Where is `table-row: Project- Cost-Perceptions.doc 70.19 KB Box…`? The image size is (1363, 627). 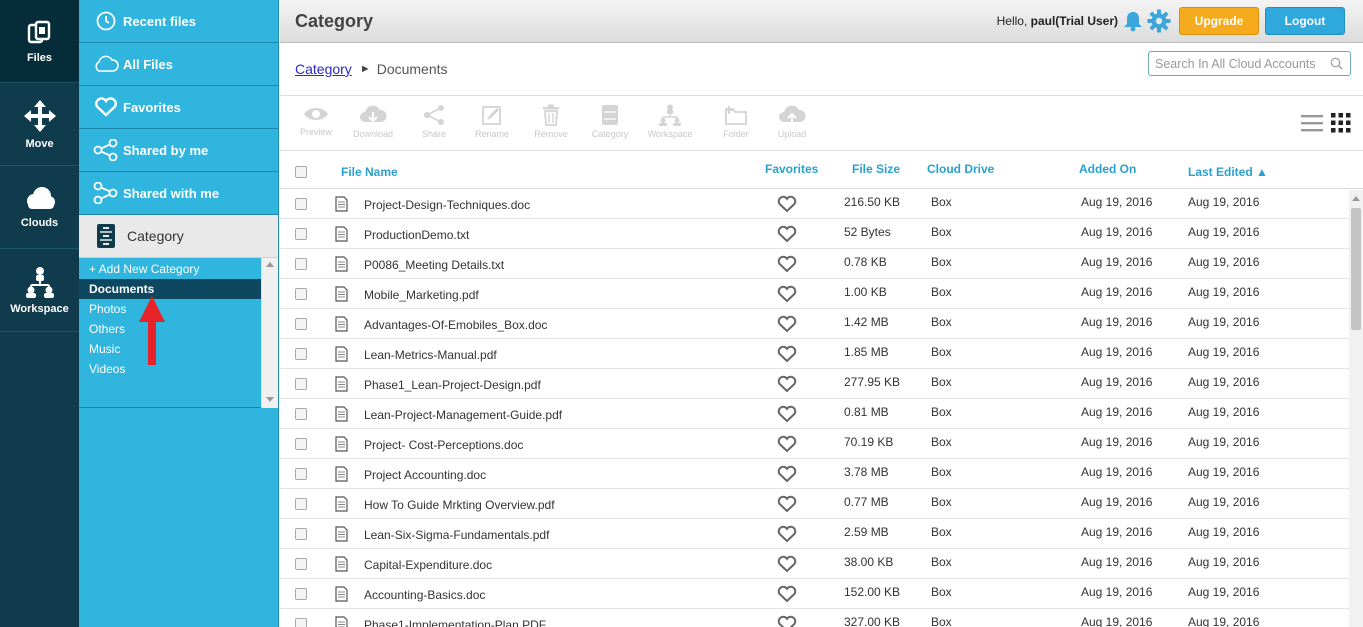 table-row: Project- Cost-Perceptions.doc 70.19 KB Box… is located at coordinates (821, 444).